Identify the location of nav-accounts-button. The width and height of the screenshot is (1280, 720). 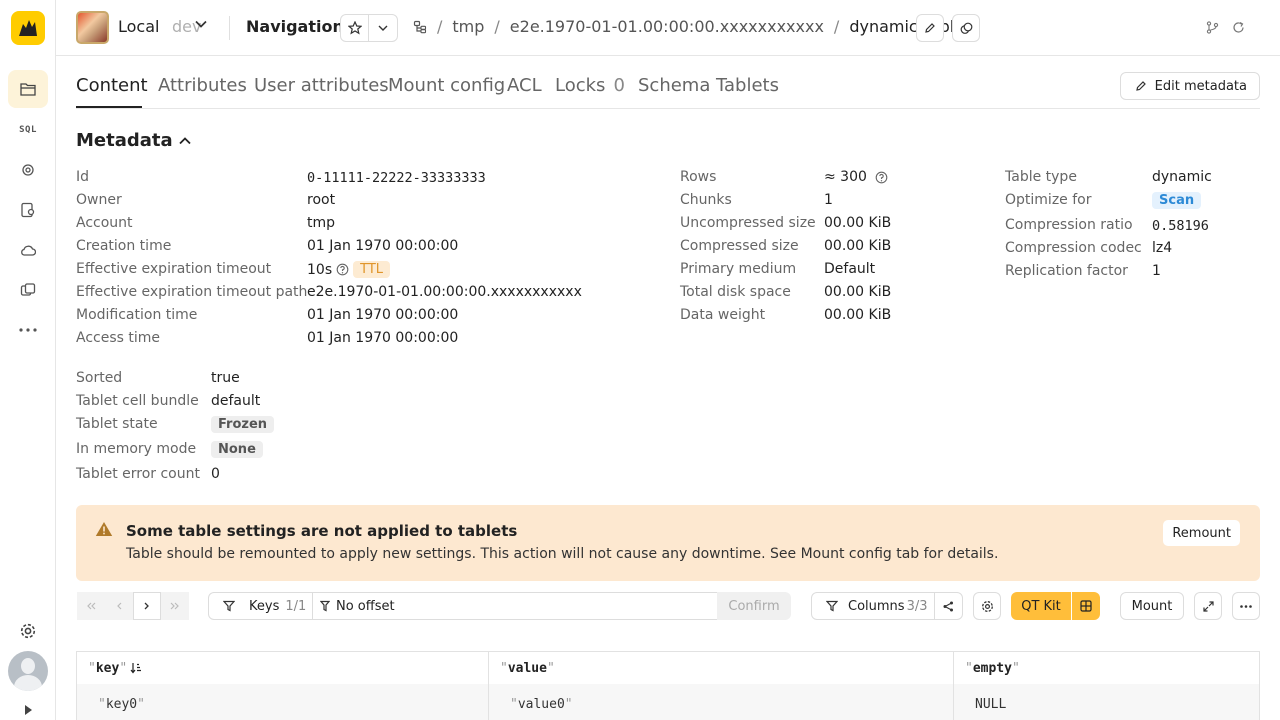
(28, 210).